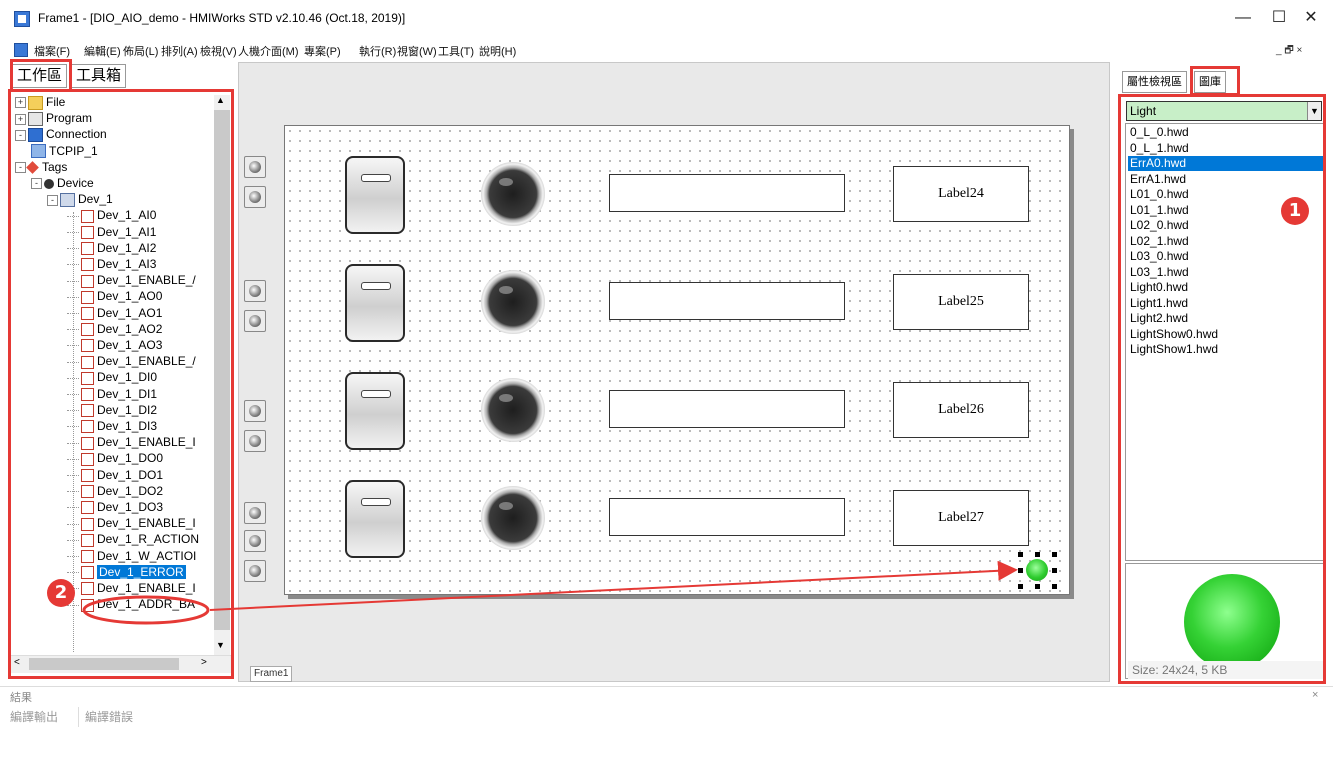 This screenshot has height=783, width=1333. What do you see at coordinates (1225, 287) in the screenshot?
I see `gallery-file-item: Light0.hwd` at bounding box center [1225, 287].